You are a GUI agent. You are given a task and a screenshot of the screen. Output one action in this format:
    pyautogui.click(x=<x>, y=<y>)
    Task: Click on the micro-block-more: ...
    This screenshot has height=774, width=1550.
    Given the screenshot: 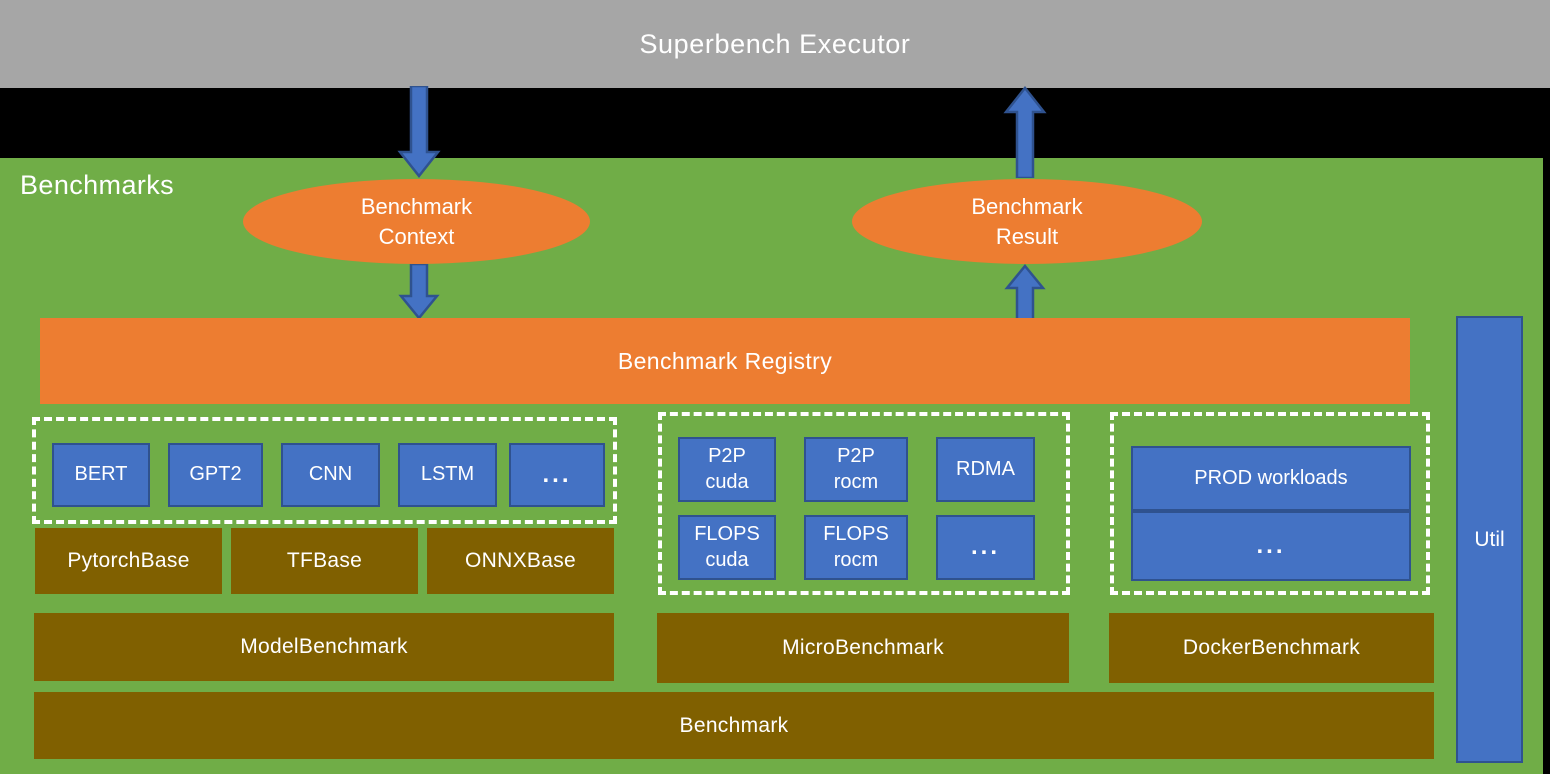 What is the action you would take?
    pyautogui.click(x=985, y=547)
    